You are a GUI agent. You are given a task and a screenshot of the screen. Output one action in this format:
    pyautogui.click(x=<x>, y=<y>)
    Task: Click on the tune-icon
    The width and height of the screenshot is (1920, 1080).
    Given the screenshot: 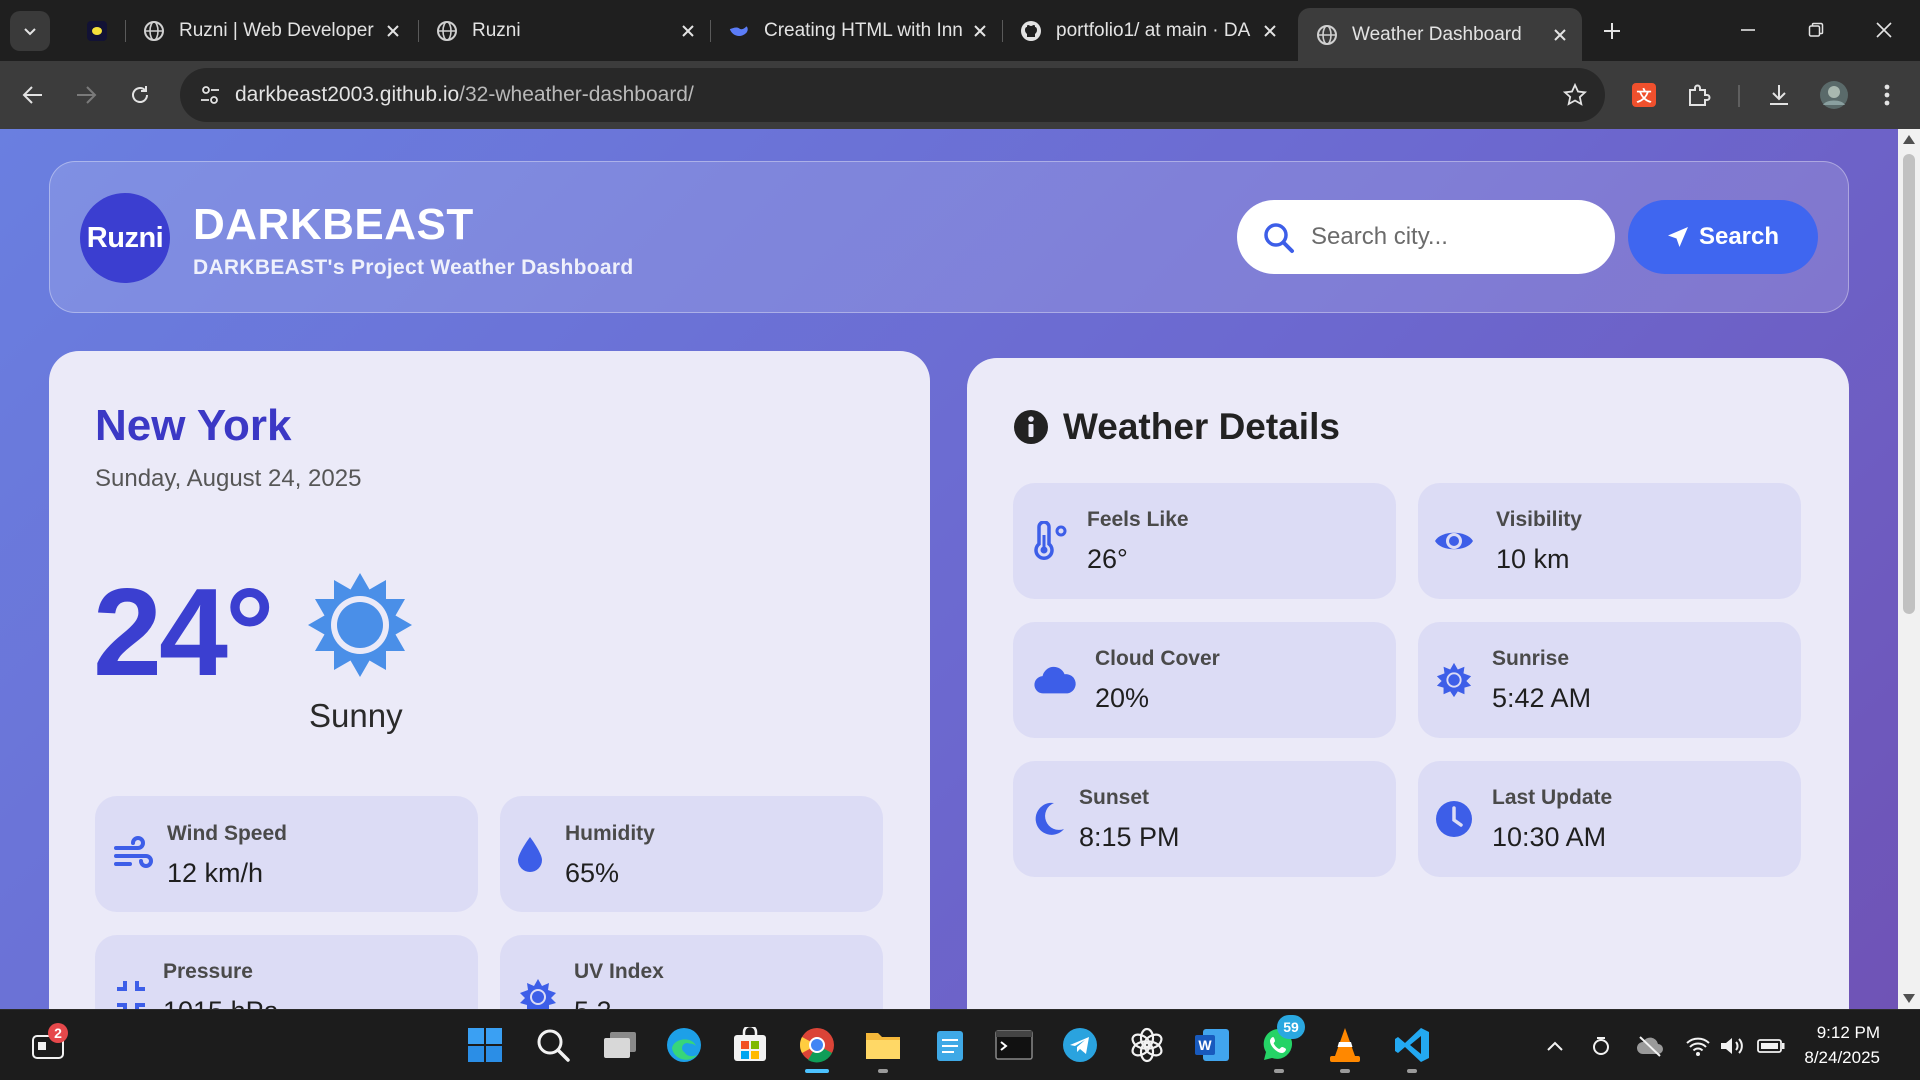 What is the action you would take?
    pyautogui.click(x=210, y=95)
    